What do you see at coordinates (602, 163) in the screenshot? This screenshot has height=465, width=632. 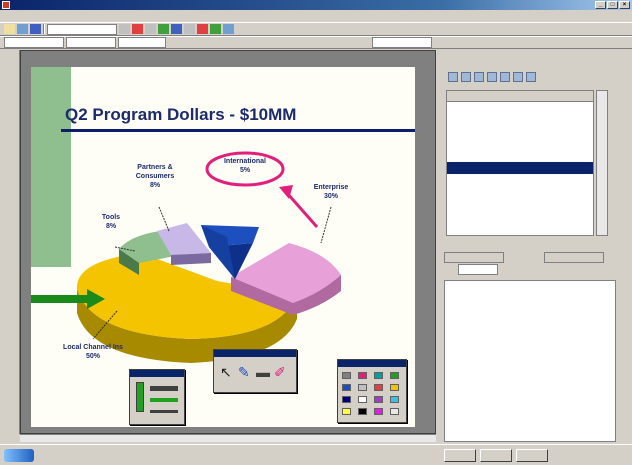 I see `tree-scrollbar` at bounding box center [602, 163].